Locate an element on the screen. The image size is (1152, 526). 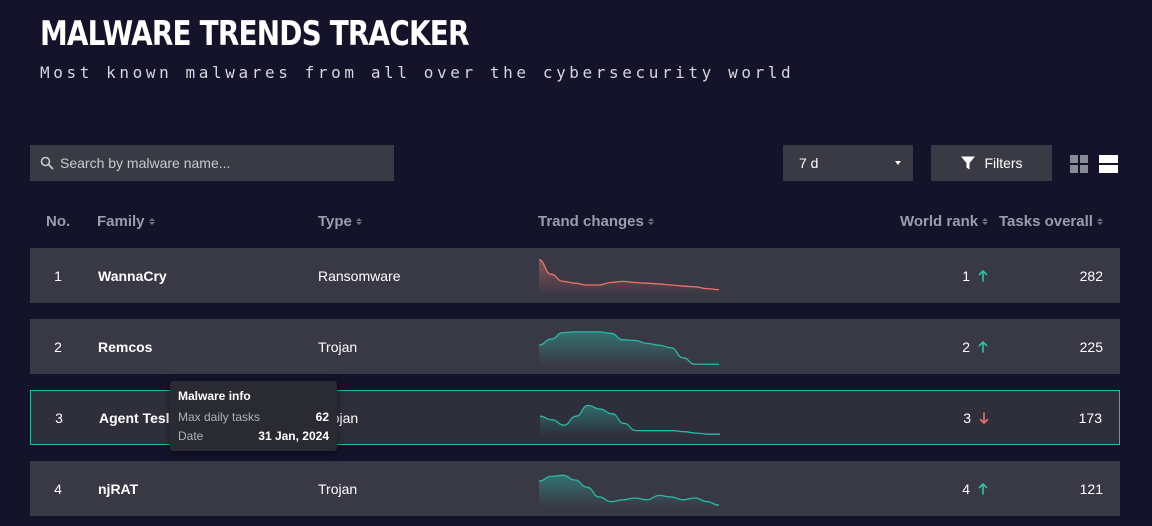
column-header-type: Type is located at coordinates (340, 221).